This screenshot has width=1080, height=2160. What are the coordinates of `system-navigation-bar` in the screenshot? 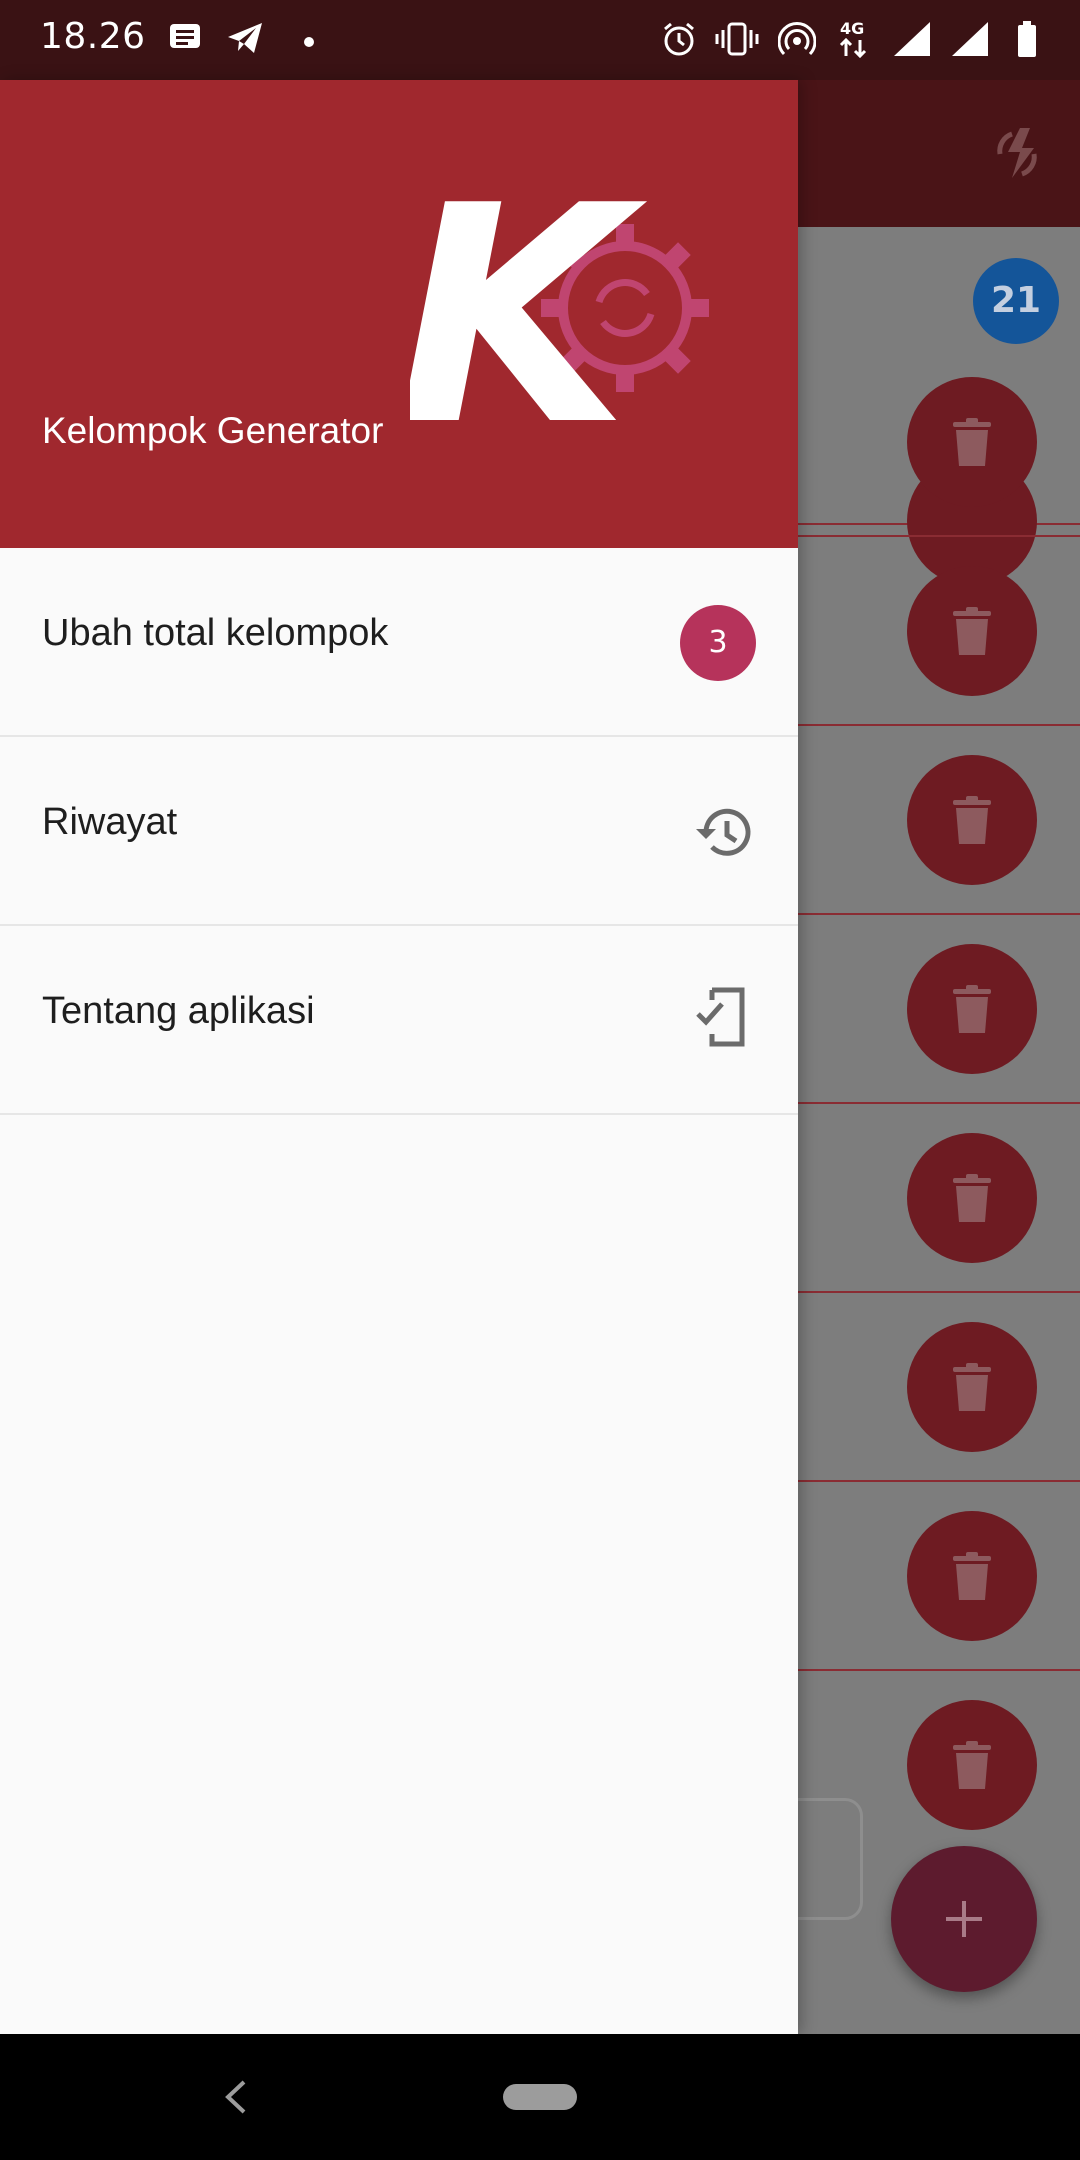 It's located at (540, 2097).